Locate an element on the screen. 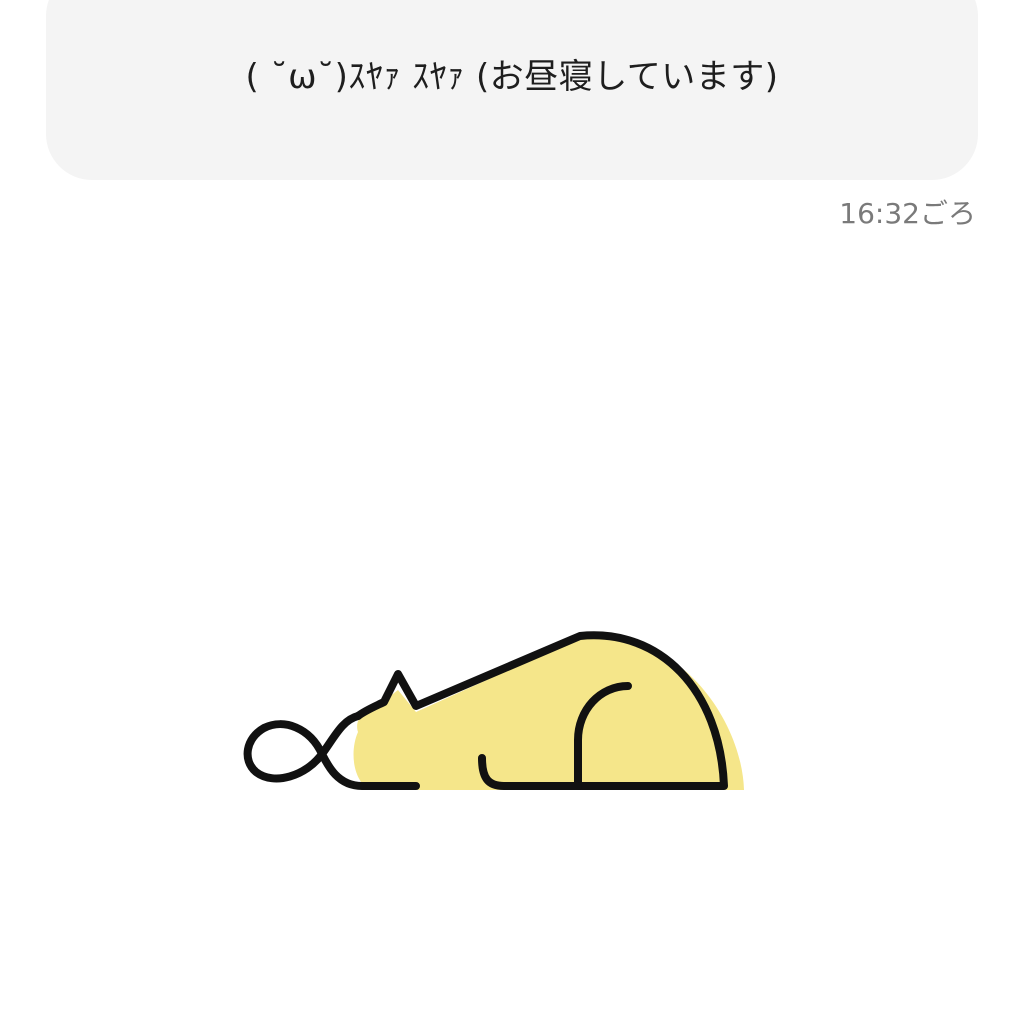 This screenshot has width=1024, height=1024. message-text: ( ˘ω˘)ｽﾔｧ ｽﾔｧ (お昼寝しています) is located at coordinates (512, 77).